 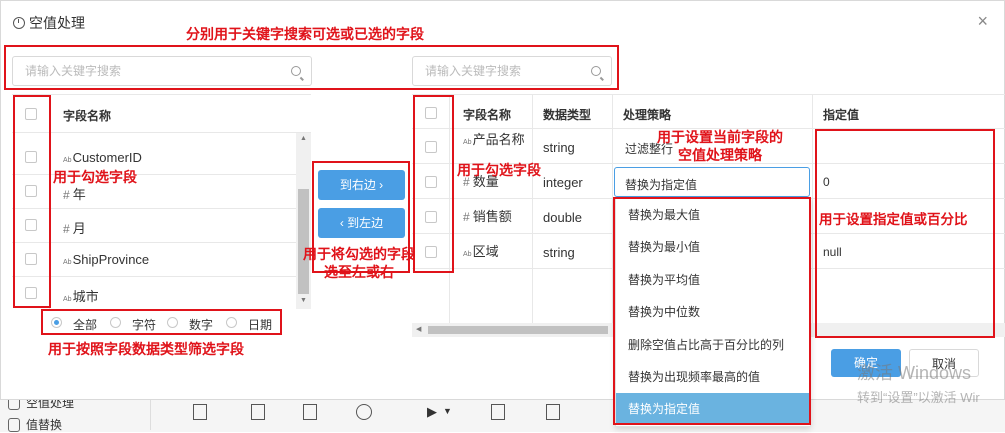 What do you see at coordinates (893, 219) in the screenshot?
I see `annotation-text: 用于设置指定值或百分比` at bounding box center [893, 219].